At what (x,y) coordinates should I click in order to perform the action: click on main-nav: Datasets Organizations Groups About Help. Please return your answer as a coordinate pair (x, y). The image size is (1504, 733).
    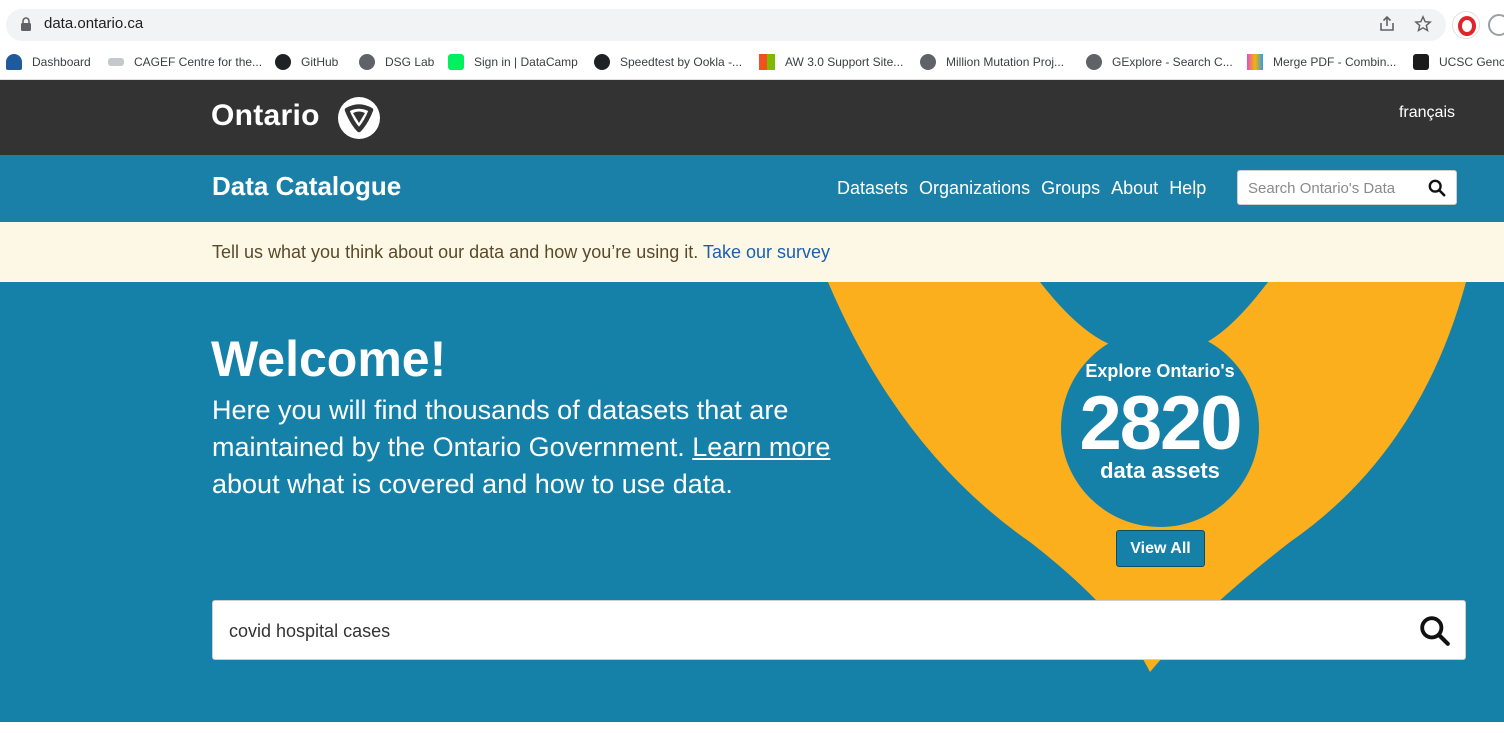
    Looking at the image, I should click on (1021, 188).